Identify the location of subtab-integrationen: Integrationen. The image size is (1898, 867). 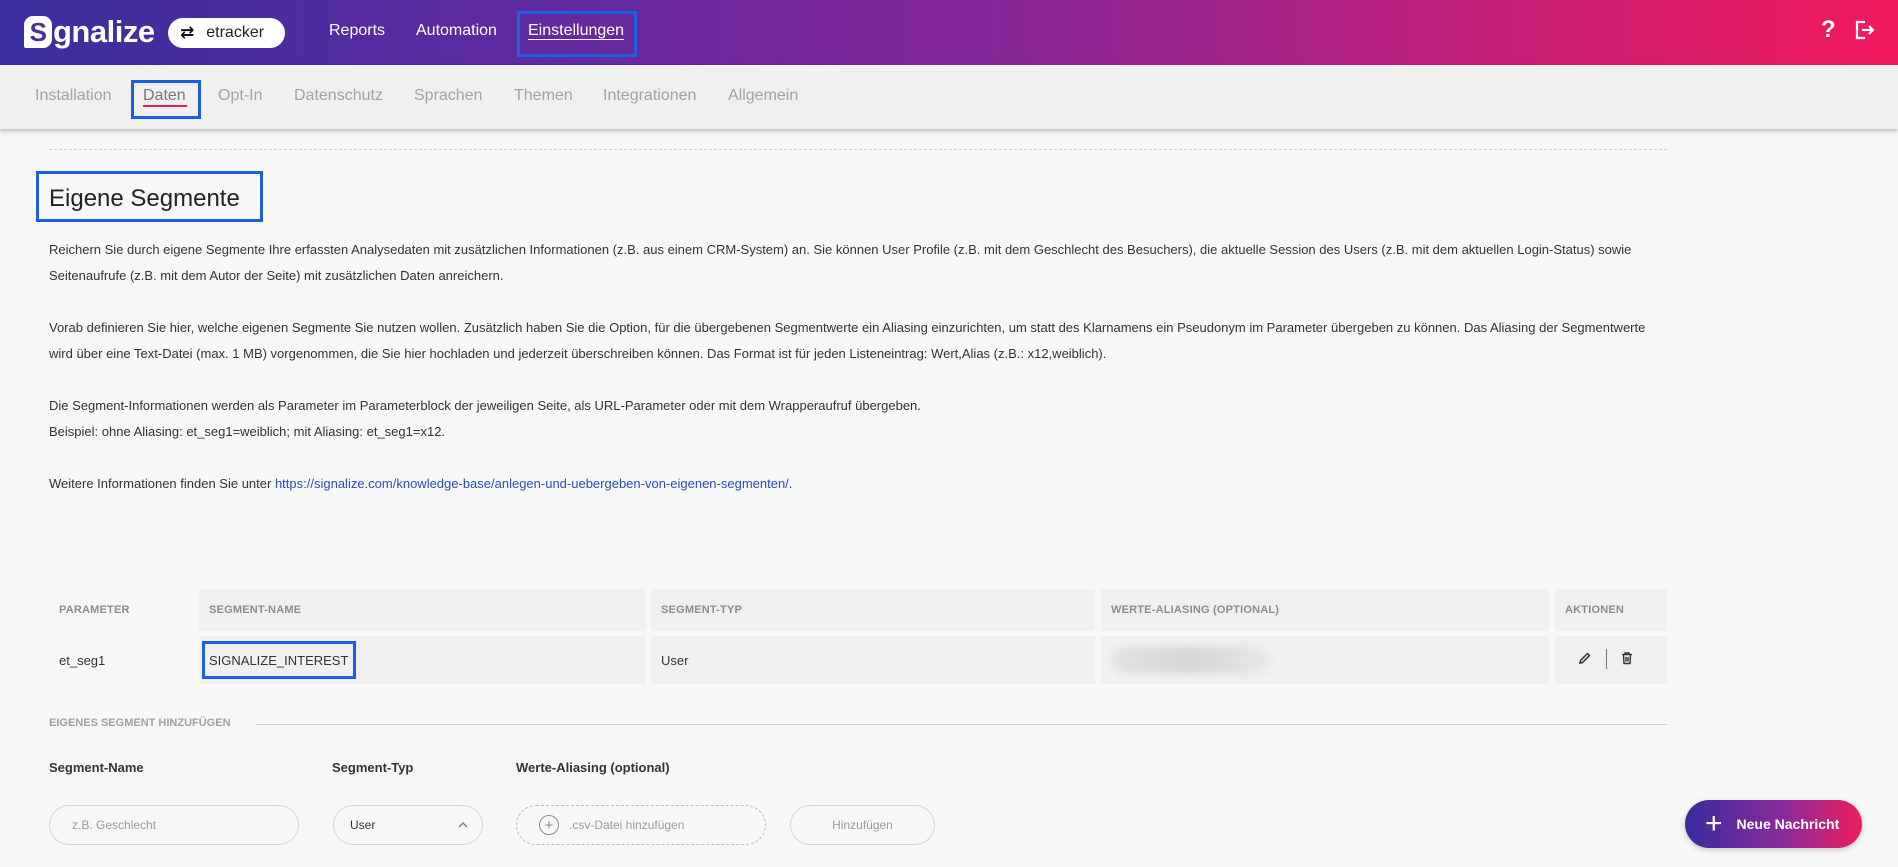
(649, 96).